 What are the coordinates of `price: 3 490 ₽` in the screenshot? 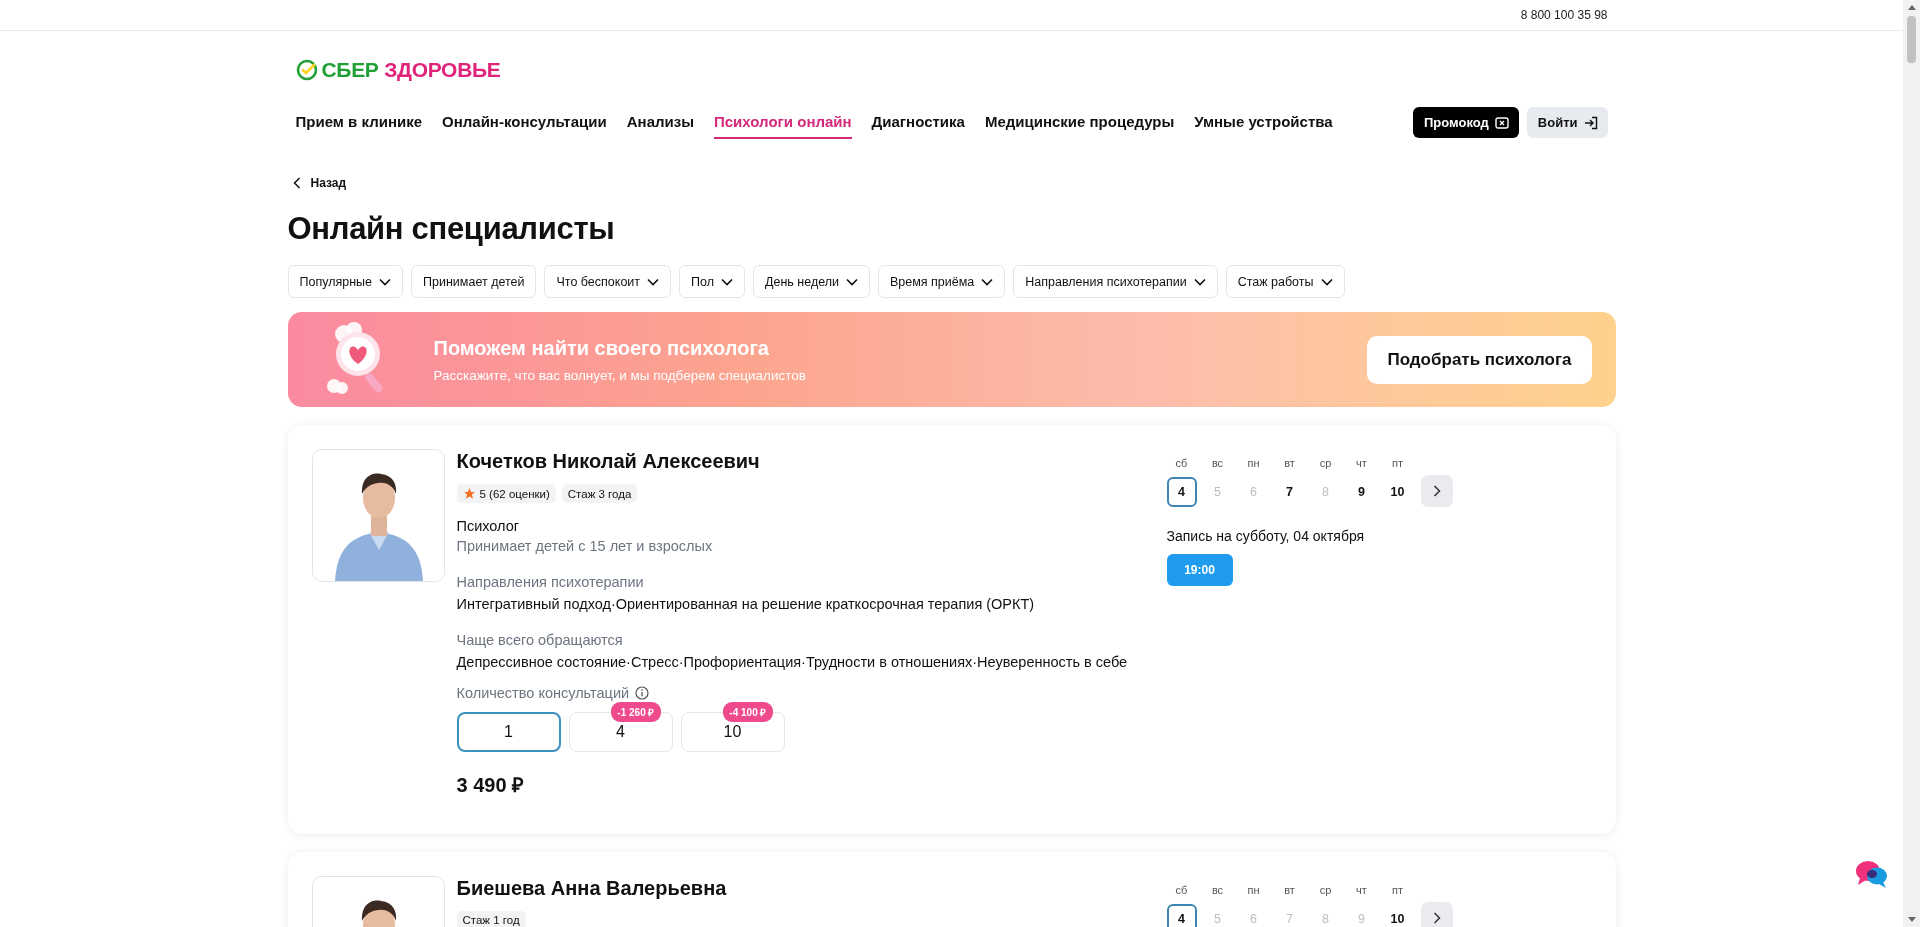 It's located at (490, 785).